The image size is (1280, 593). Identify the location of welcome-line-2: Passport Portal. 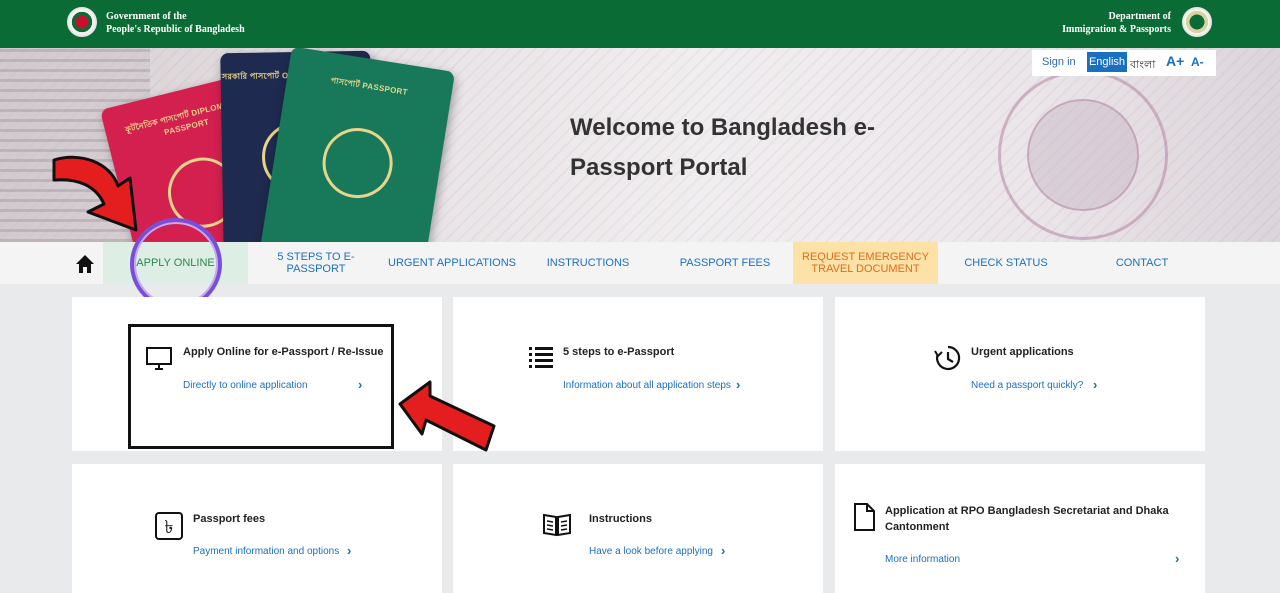
(659, 167).